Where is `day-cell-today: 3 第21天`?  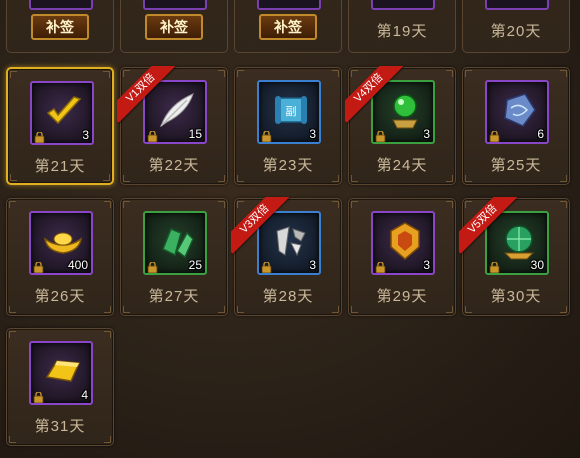
day-cell-today: 3 第21天 is located at coordinates (60, 126).